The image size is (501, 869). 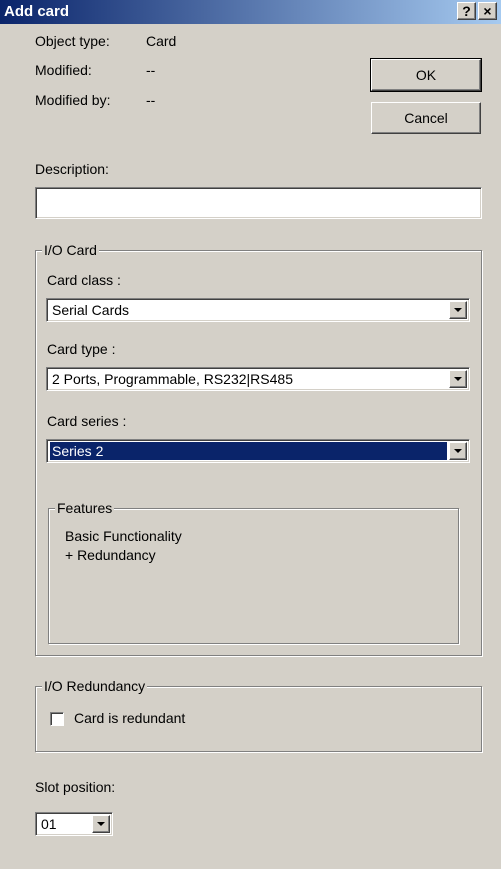 I want to click on modified-label: Modified:, so click(x=63, y=70).